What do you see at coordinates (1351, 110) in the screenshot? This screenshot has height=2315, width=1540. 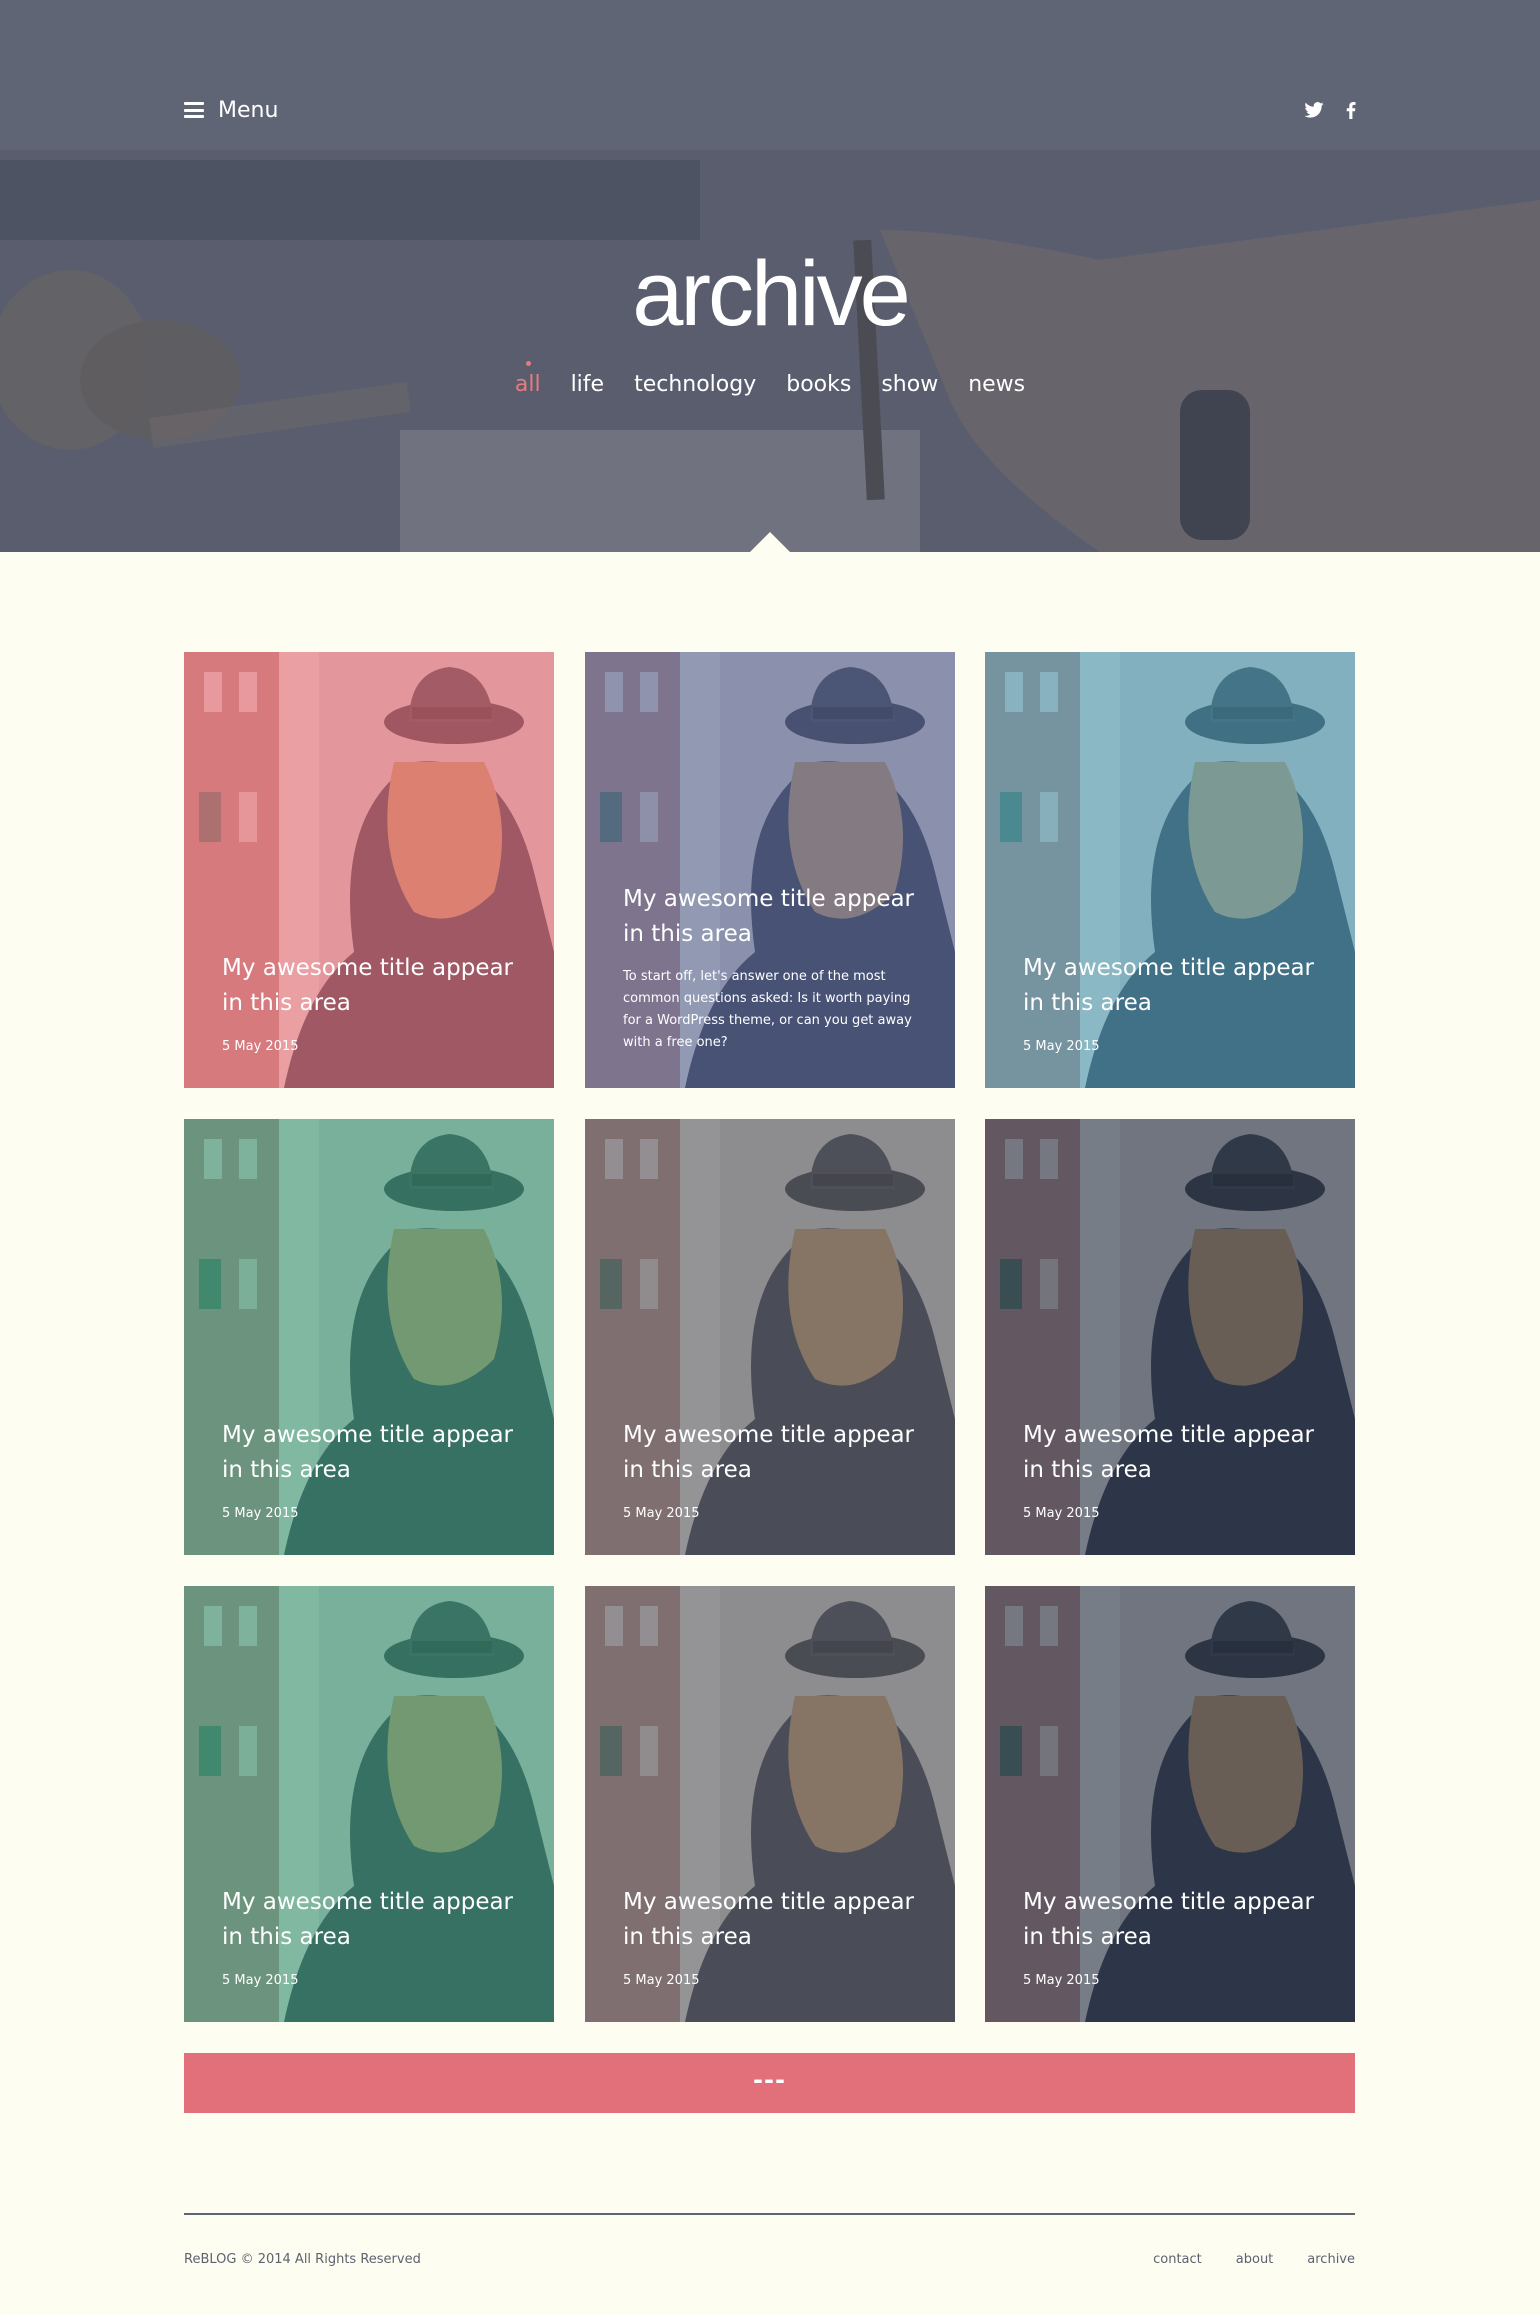 I see `facebook-icon` at bounding box center [1351, 110].